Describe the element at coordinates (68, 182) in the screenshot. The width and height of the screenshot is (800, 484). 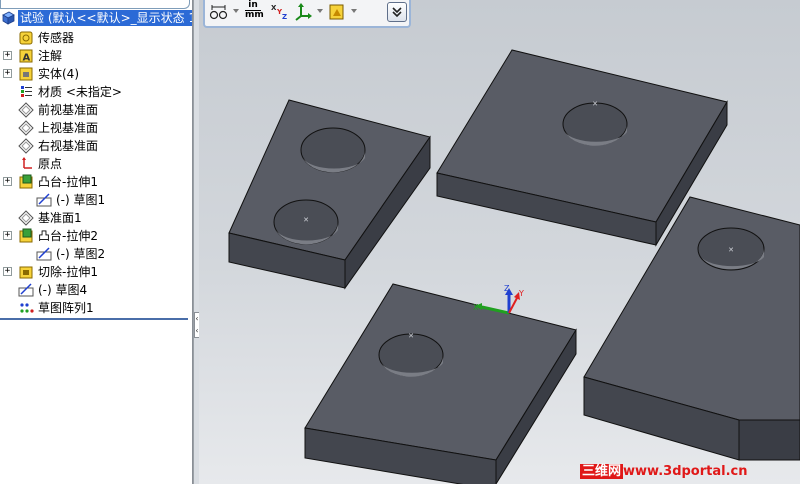
I see `tree-item-label: 凸台-拉伸1` at that location.